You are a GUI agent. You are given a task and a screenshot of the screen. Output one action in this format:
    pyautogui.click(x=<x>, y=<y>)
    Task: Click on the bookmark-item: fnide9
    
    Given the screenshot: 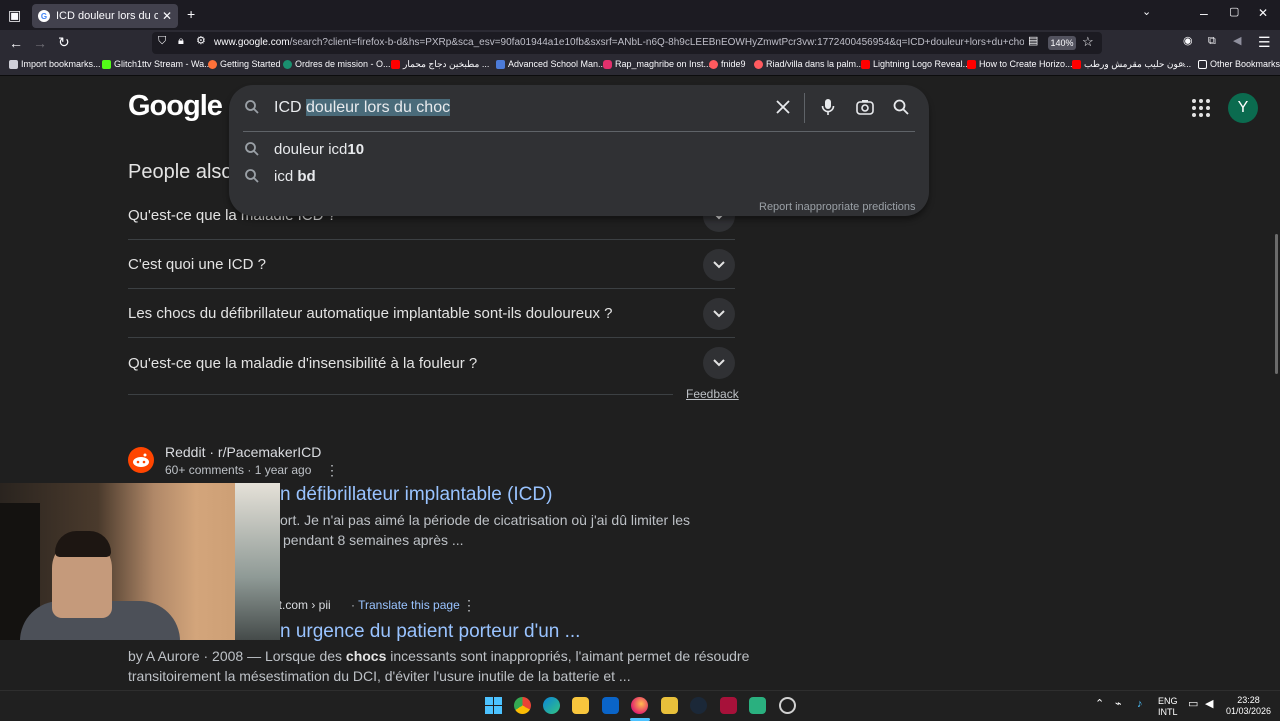 What is the action you would take?
    pyautogui.click(x=727, y=64)
    